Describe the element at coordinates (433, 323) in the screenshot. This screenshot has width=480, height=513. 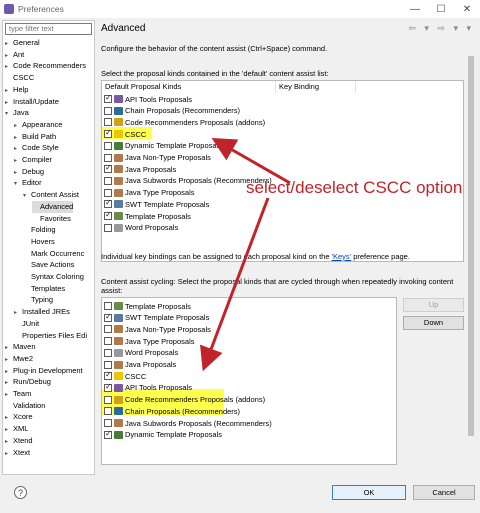
I see `down-button: Down` at that location.